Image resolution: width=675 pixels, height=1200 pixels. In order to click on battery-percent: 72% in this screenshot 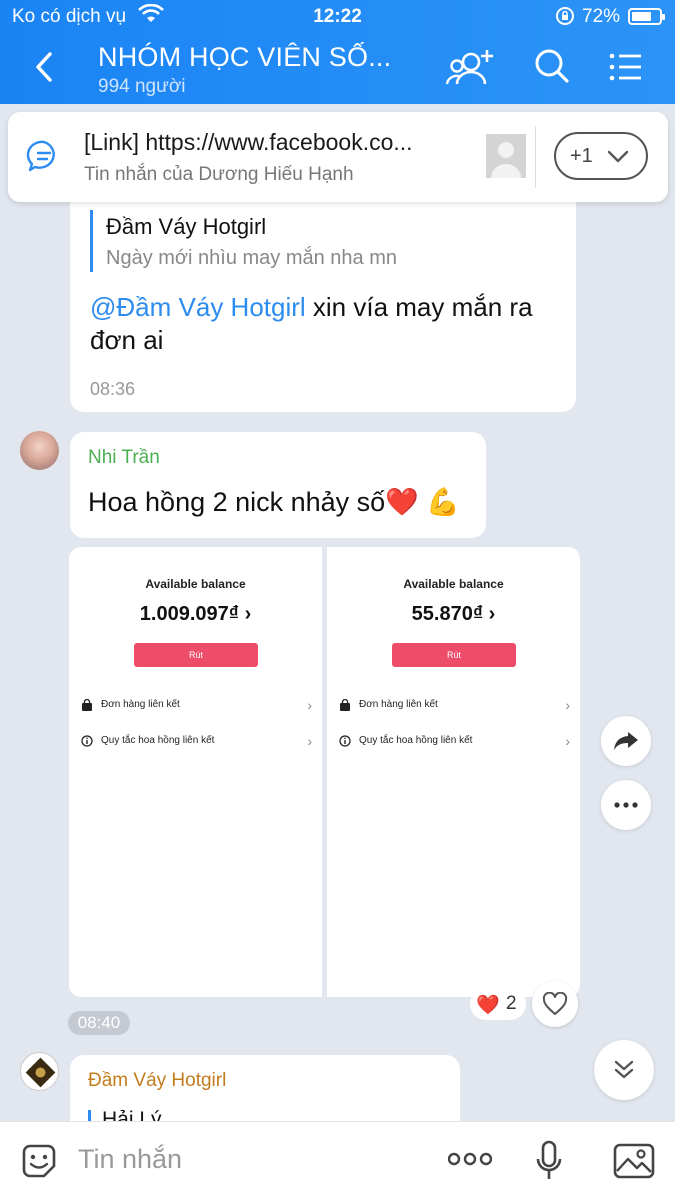, I will do `click(601, 16)`.